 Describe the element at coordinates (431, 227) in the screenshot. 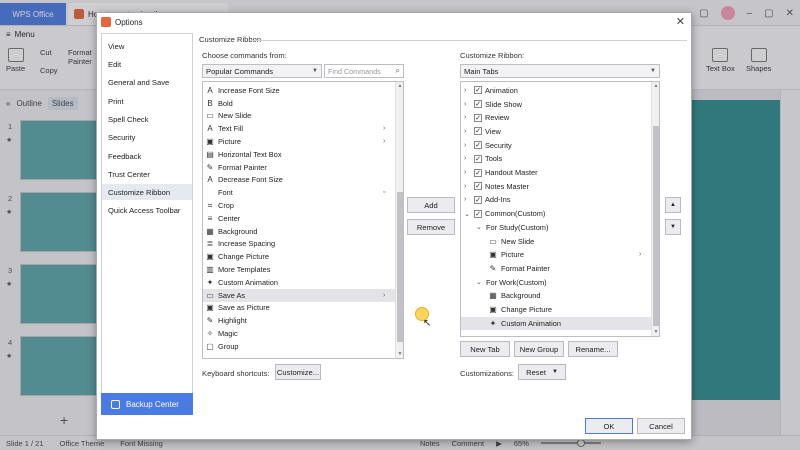

I see `remove-button: Remove` at that location.